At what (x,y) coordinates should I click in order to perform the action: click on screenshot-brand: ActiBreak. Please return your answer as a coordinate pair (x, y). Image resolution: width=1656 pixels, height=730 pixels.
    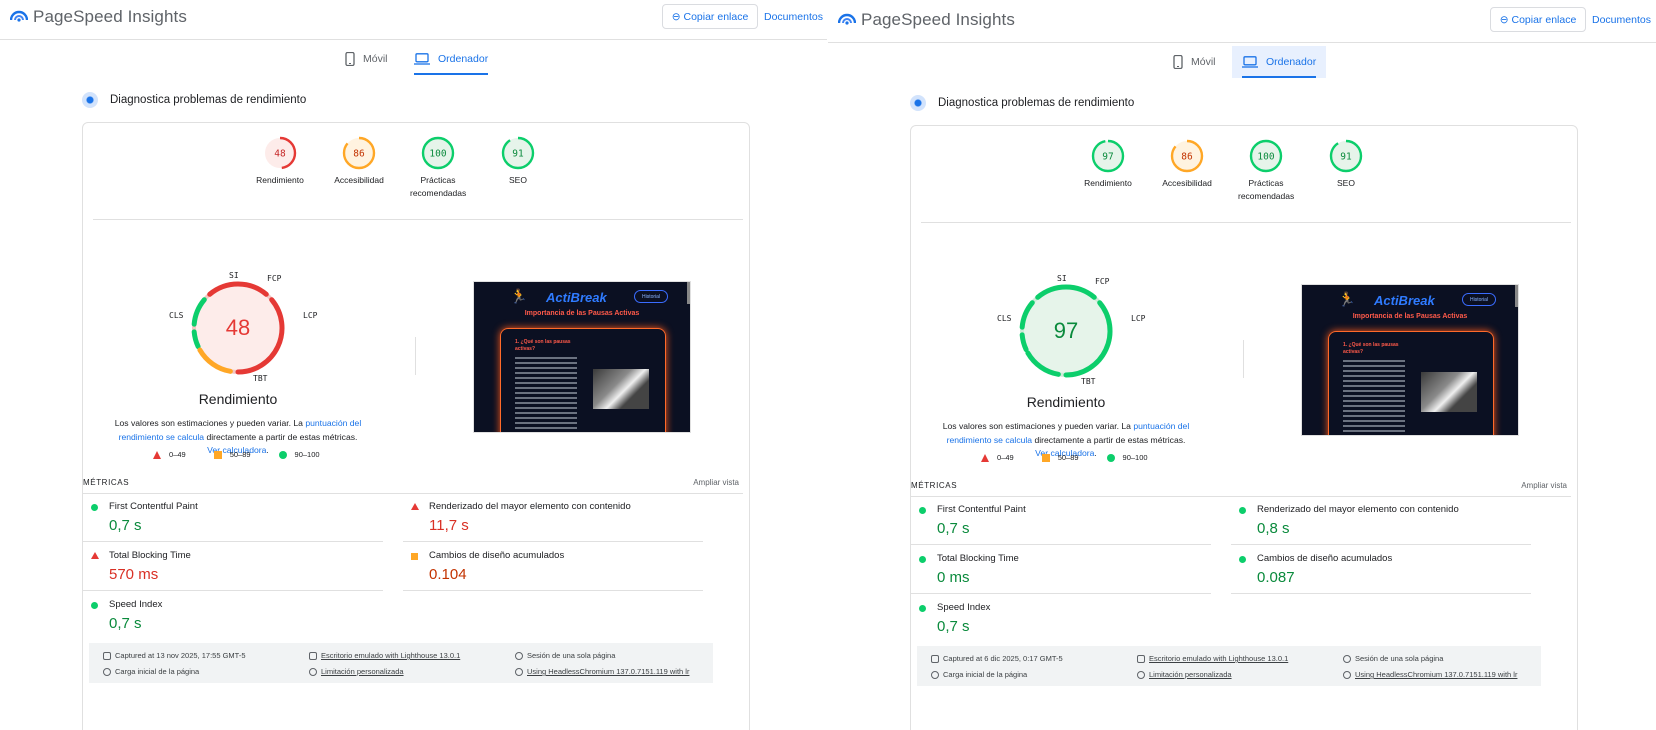
    Looking at the image, I should click on (576, 297).